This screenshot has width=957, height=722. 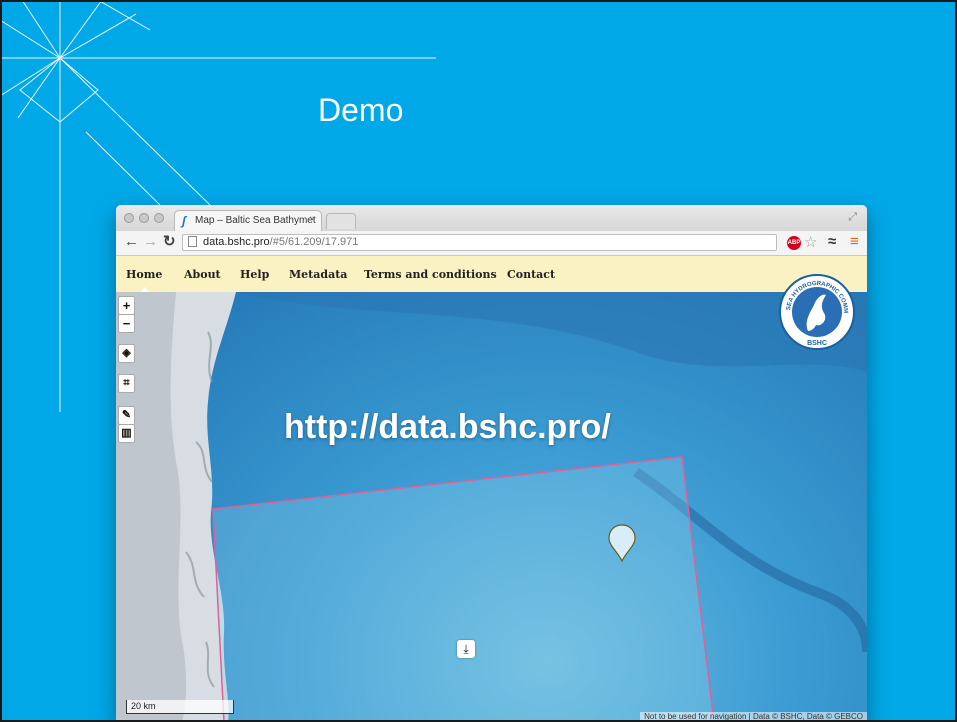 I want to click on crop-icon: ⌗, so click(x=126, y=383).